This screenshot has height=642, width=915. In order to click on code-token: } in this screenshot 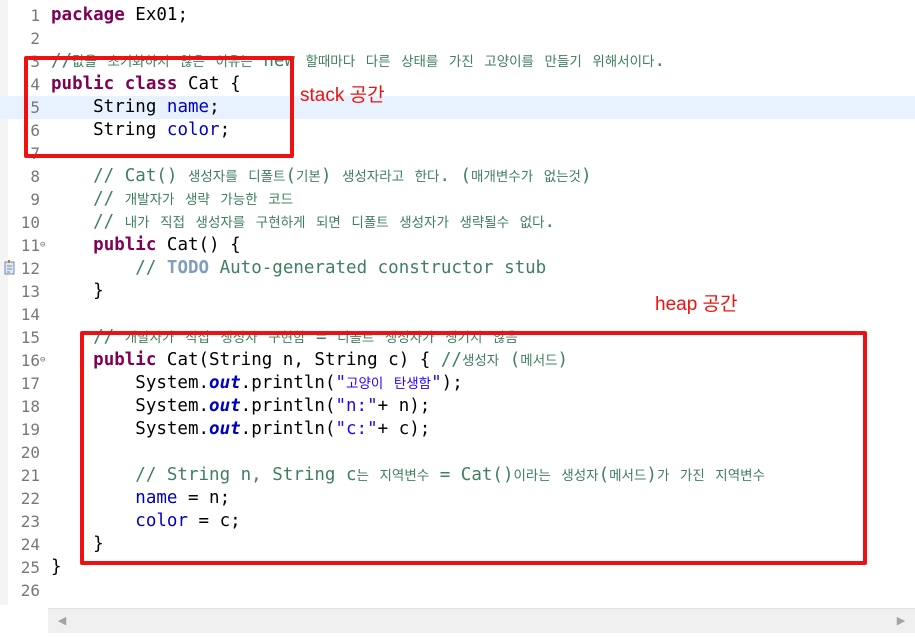, I will do `click(77, 544)`.